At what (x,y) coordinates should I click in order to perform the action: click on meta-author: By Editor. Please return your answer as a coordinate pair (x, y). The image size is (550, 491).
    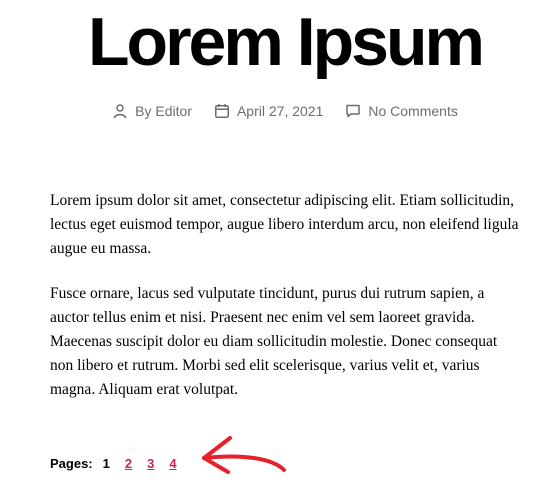
    Looking at the image, I should click on (152, 111).